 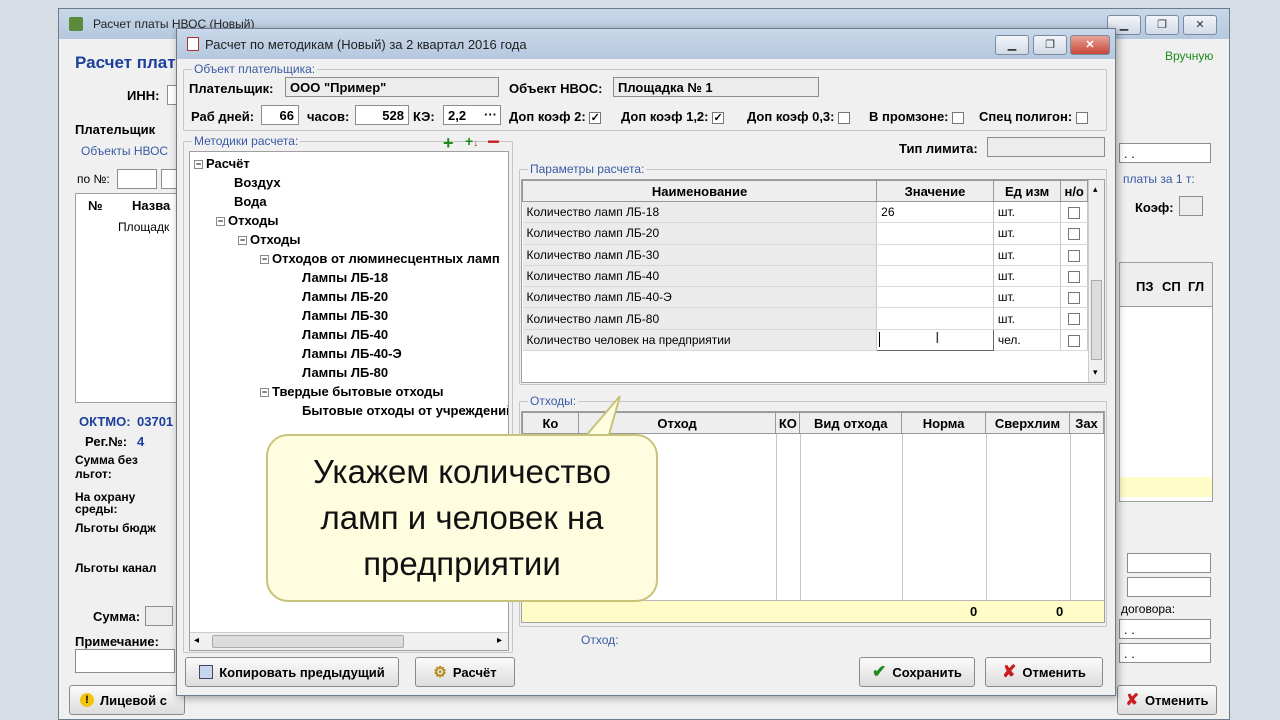 What do you see at coordinates (1009, 671) in the screenshot?
I see `cancel-x-icon: ✘` at bounding box center [1009, 671].